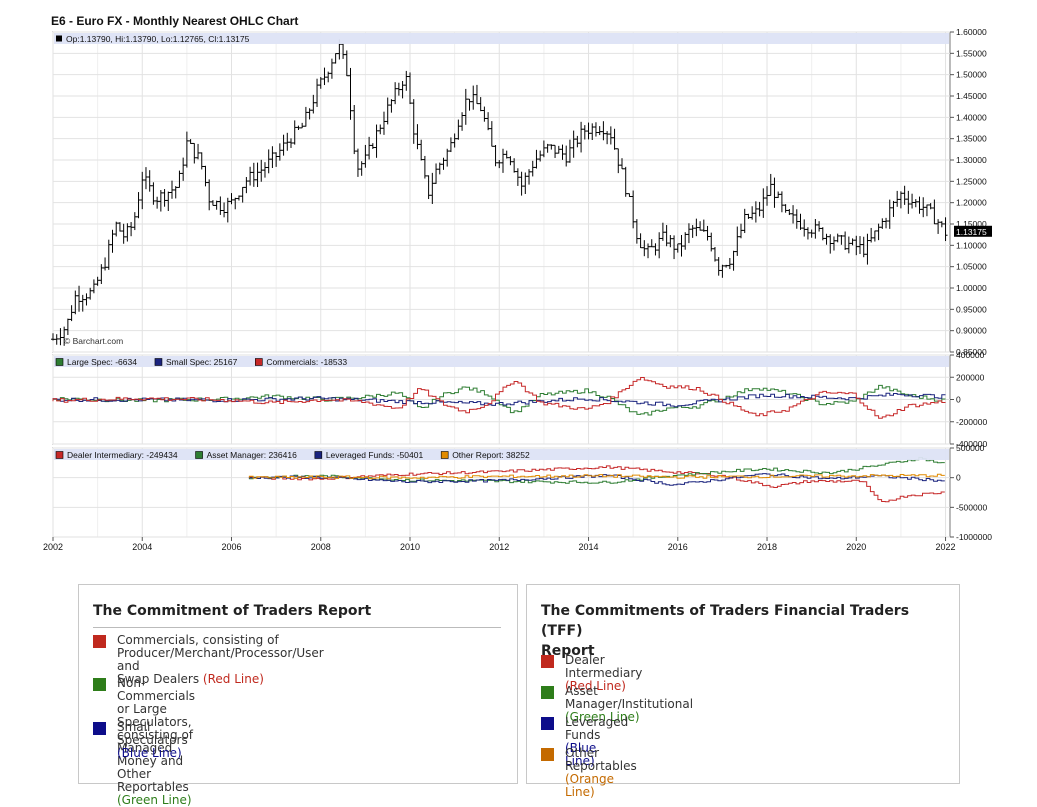 Image resolution: width=1037 pixels, height=807 pixels. Describe the element at coordinates (589, 547) in the screenshot. I see `x-tick-label: 2014` at that location.